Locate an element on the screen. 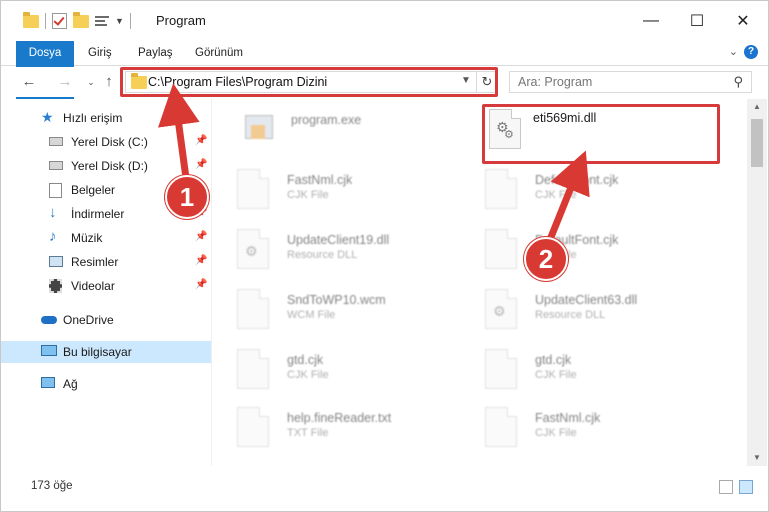  sidebar-item-network: Ağ is located at coordinates (106, 384).